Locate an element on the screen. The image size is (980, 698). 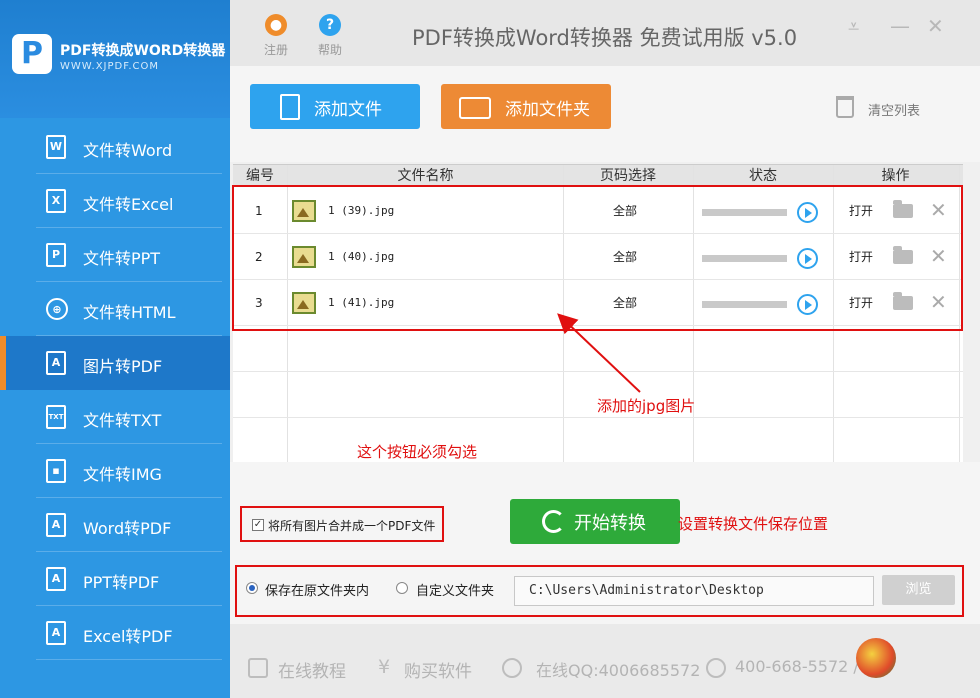
online-tutorial-link: 在线教程 is located at coordinates (312, 669).